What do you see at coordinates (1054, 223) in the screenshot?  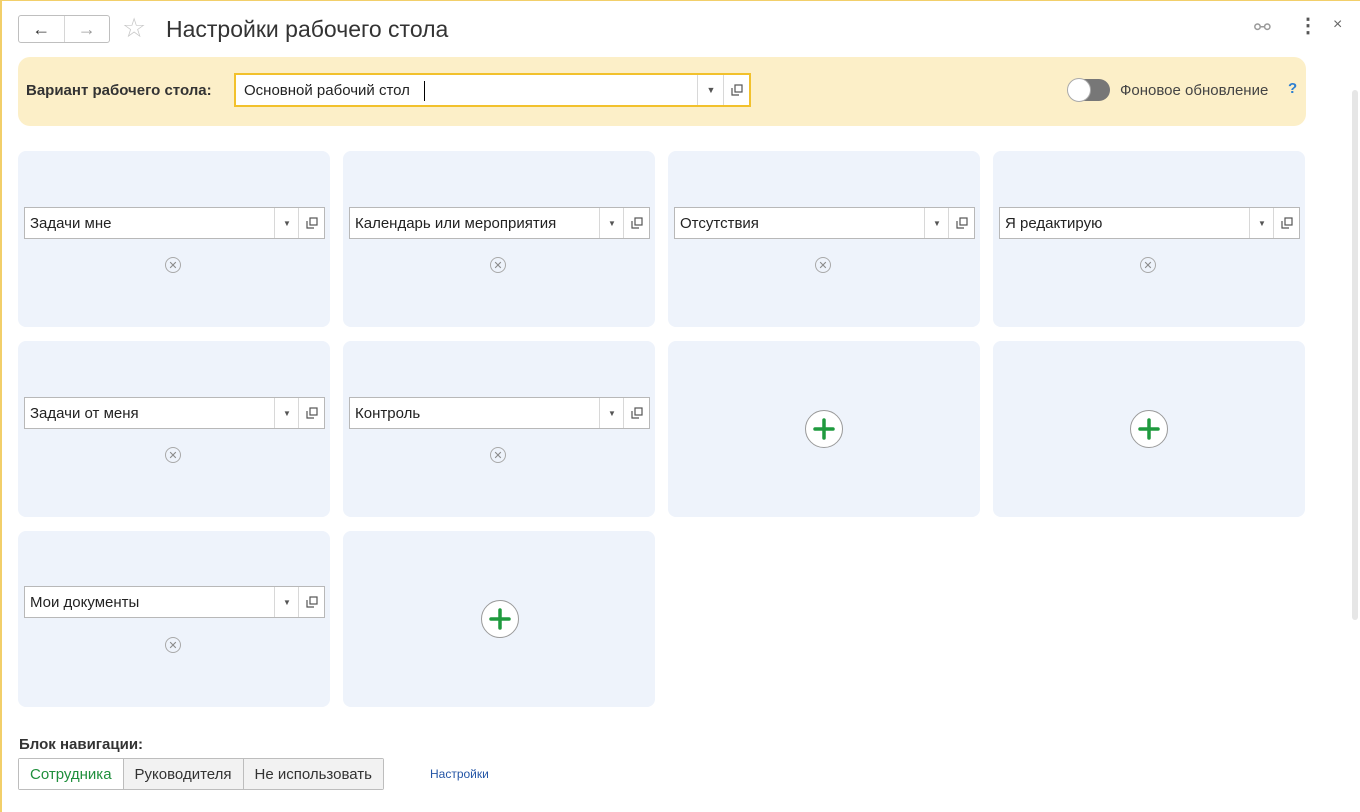 I see `tile-select-value: Я редактирую` at bounding box center [1054, 223].